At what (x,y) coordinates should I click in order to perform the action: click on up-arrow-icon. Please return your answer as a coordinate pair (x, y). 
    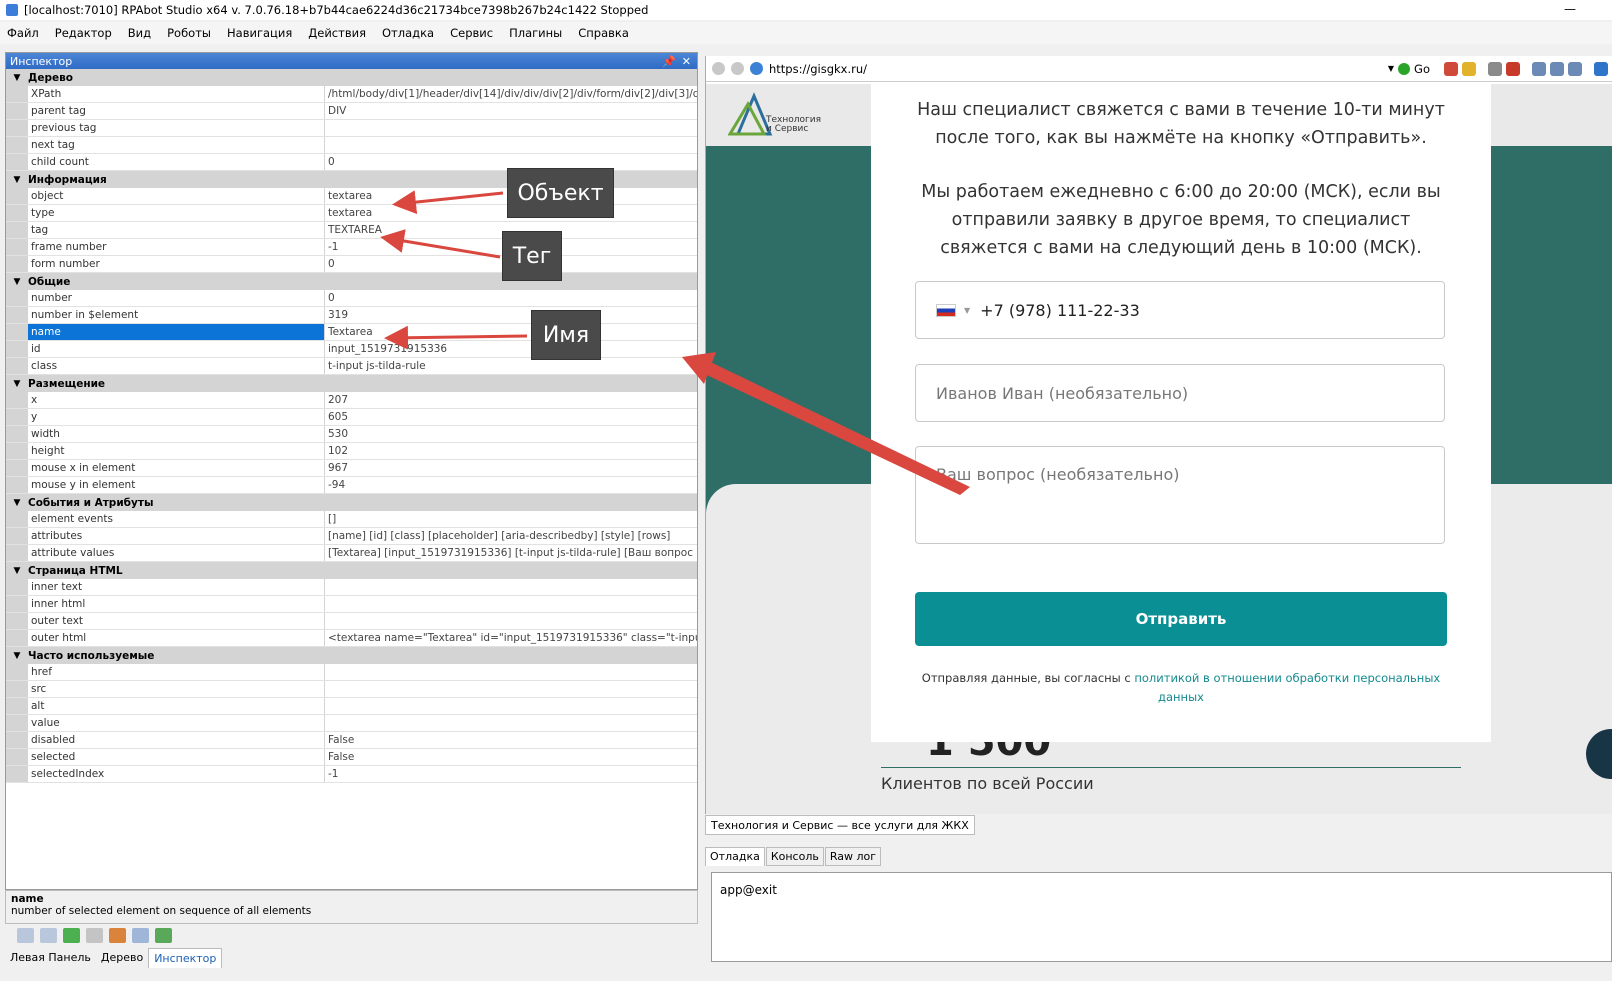
    Looking at the image, I should click on (71, 935).